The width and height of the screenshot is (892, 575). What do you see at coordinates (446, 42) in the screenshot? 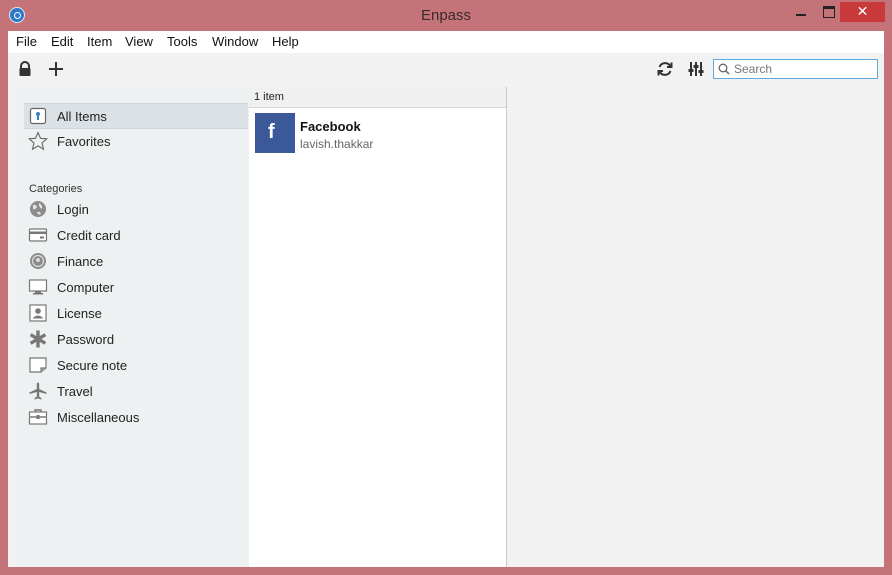
I see `menu-bar: File Edit Item View Tools Window Help` at bounding box center [446, 42].